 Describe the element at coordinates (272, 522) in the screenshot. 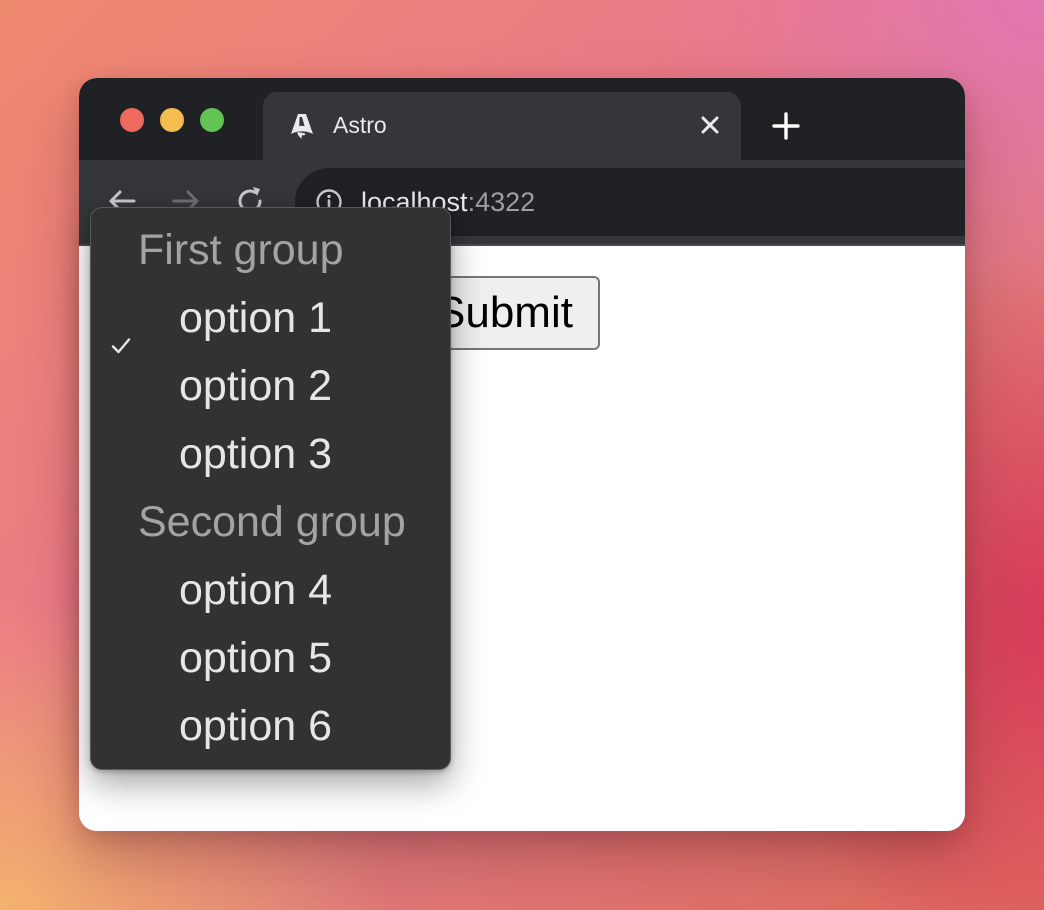

I see `optgroup-label: Second group` at that location.